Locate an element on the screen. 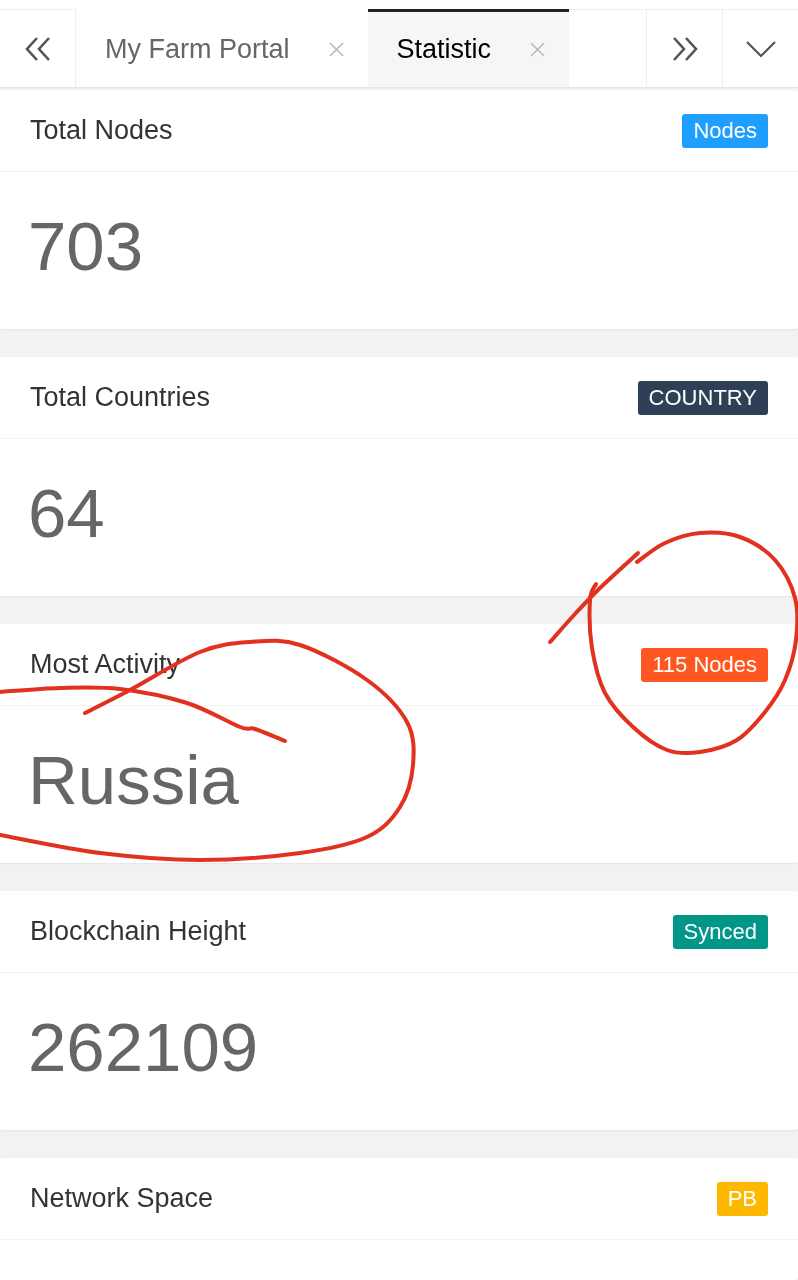  stat-value: 64 is located at coordinates (66, 513).